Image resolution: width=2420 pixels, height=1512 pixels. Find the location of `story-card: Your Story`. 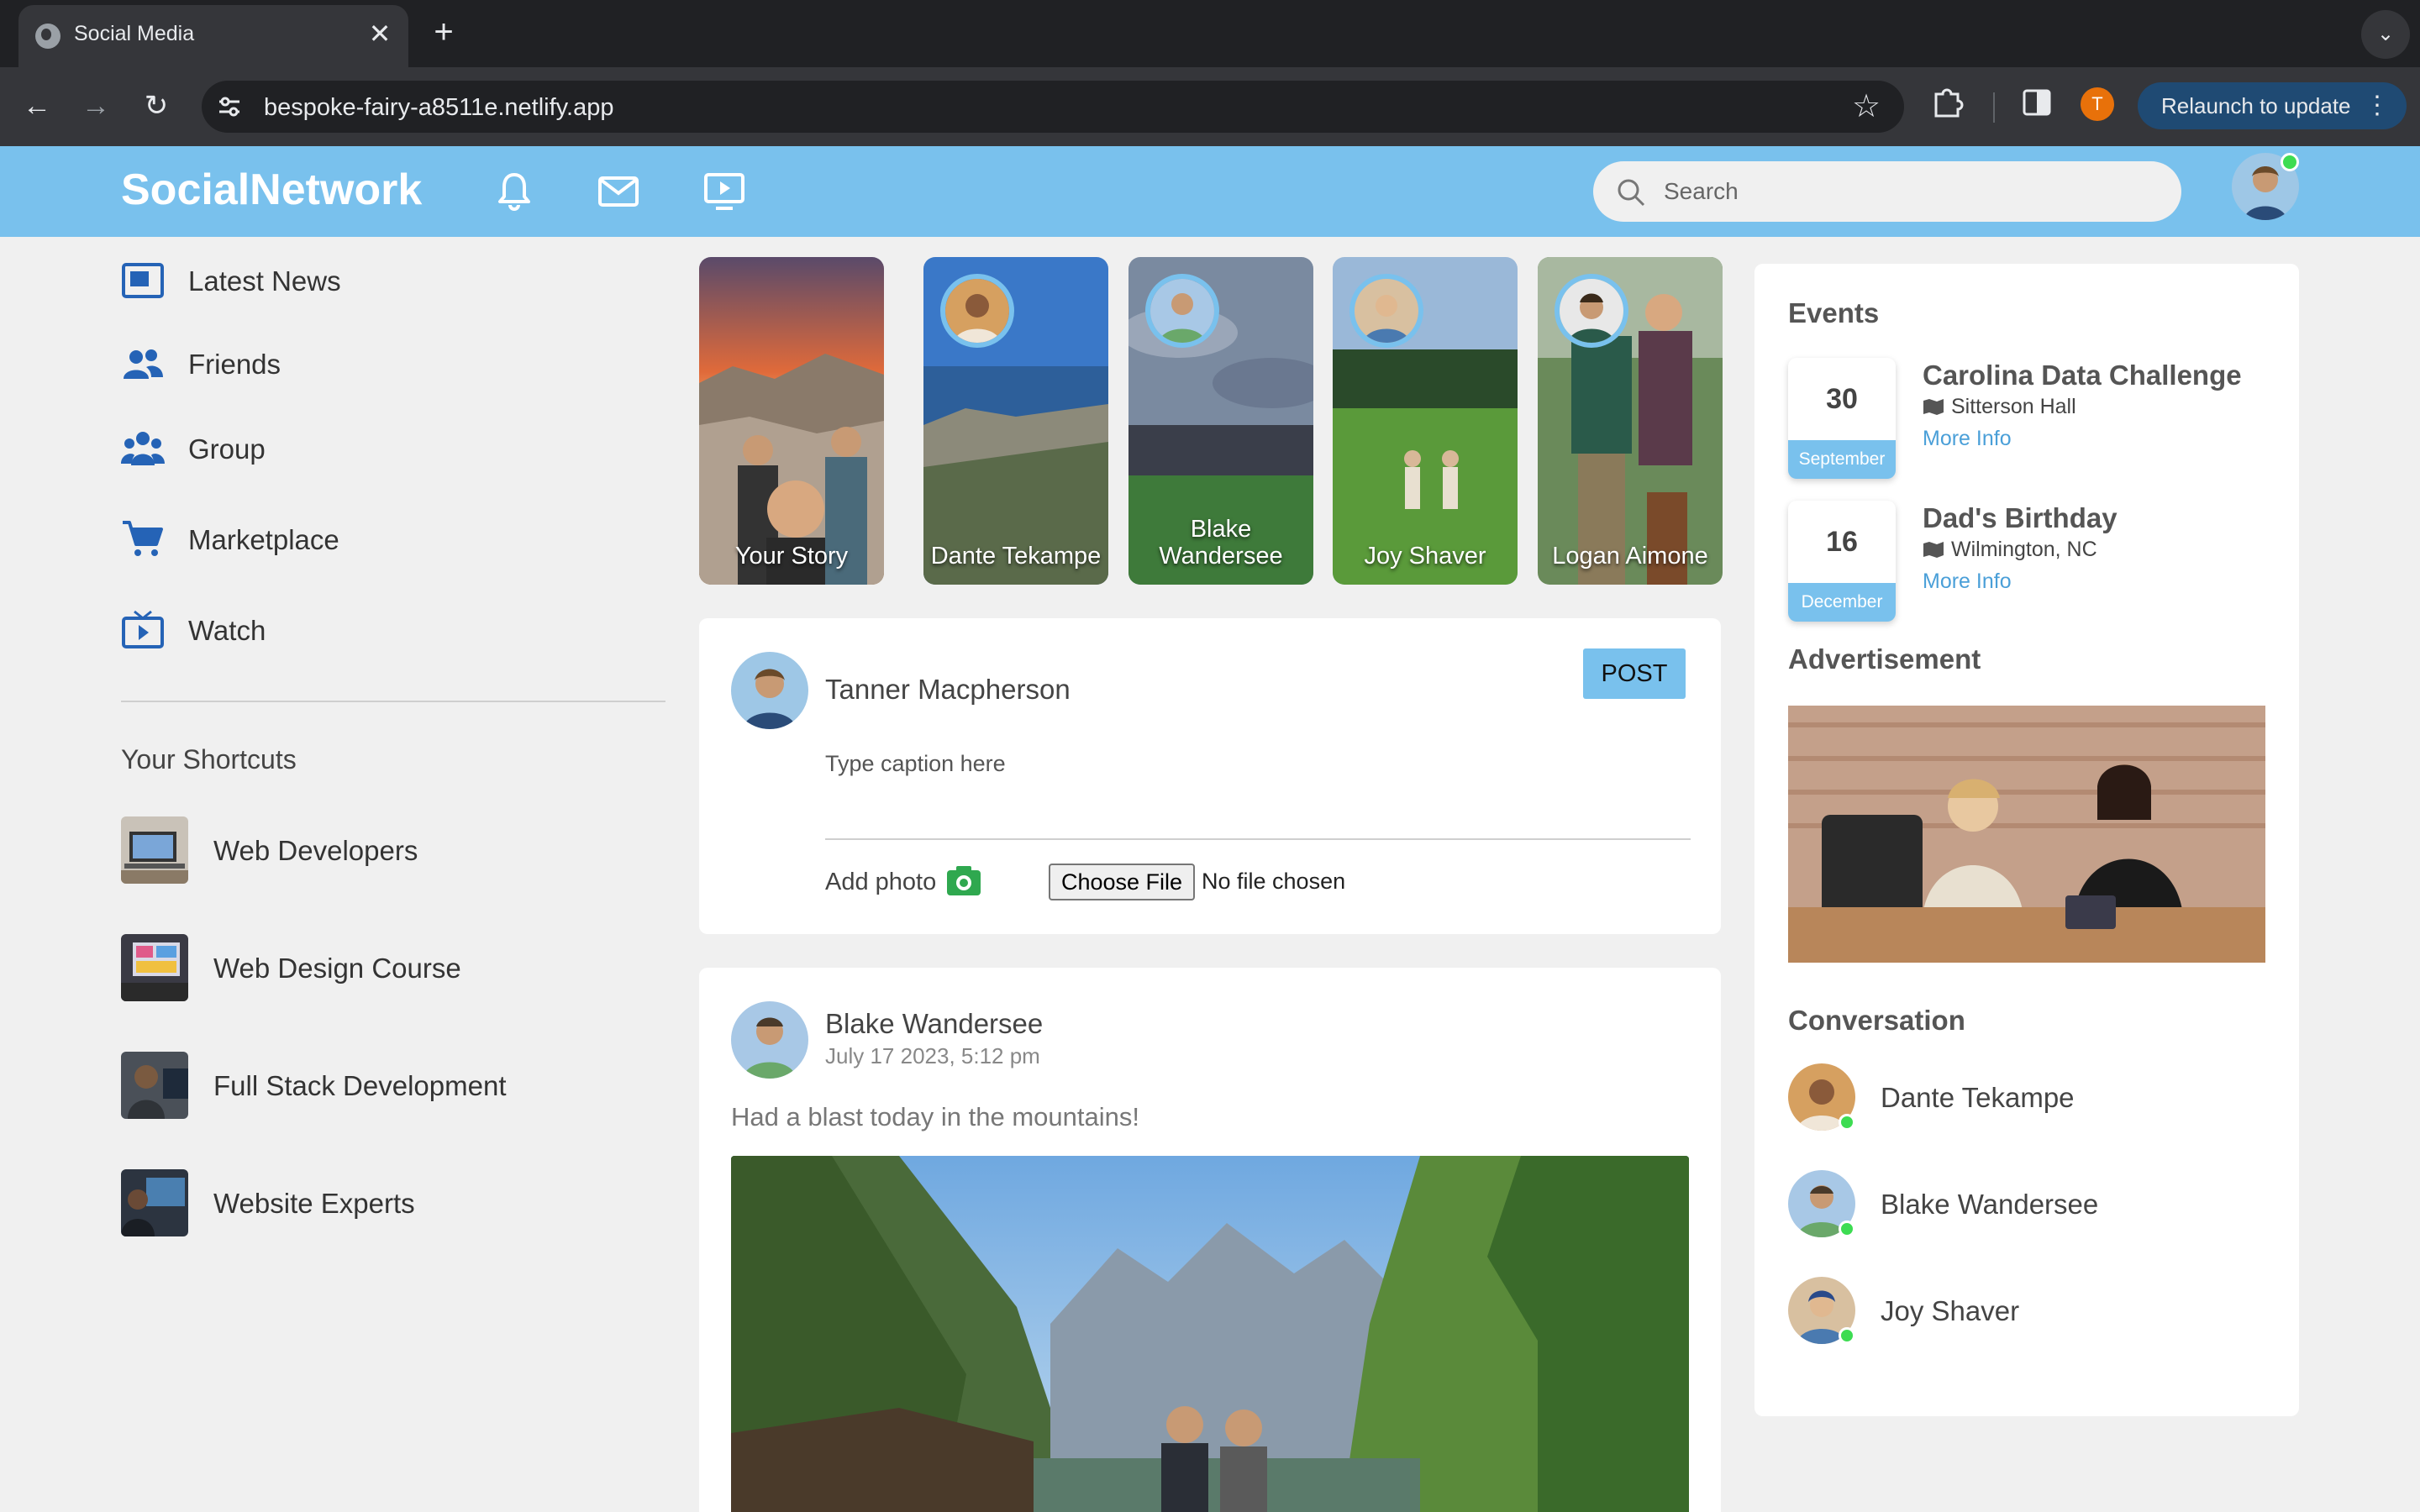

story-card: Your Story is located at coordinates (792, 421).